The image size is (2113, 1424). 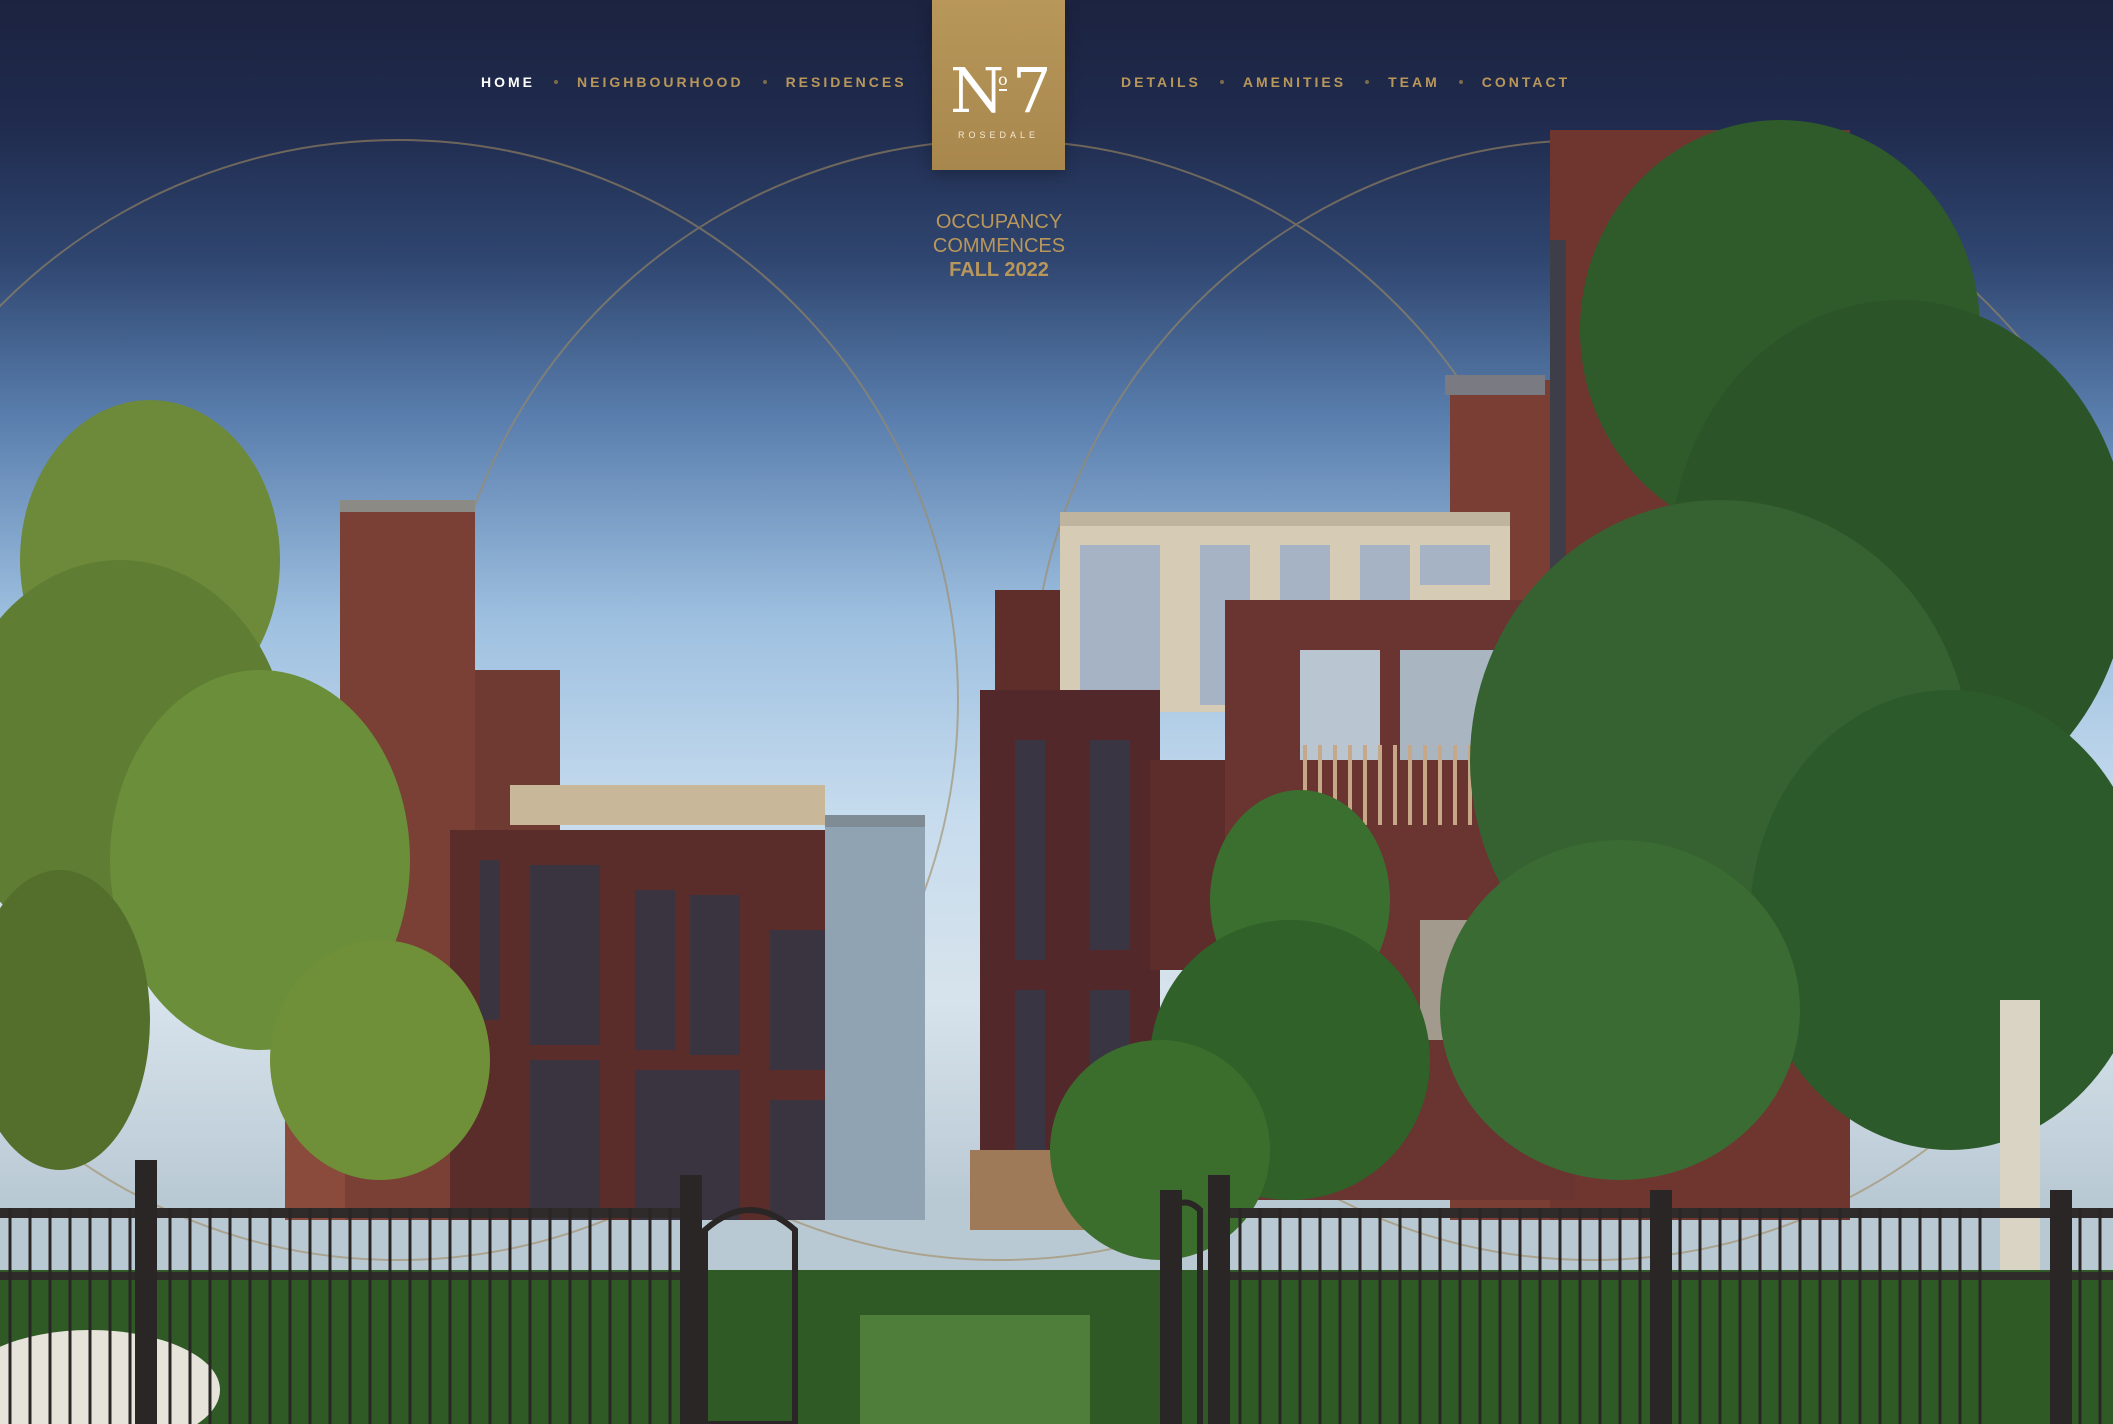 I want to click on nav-neighbourhood-link: NEIGHBOURHOOD, so click(x=660, y=82).